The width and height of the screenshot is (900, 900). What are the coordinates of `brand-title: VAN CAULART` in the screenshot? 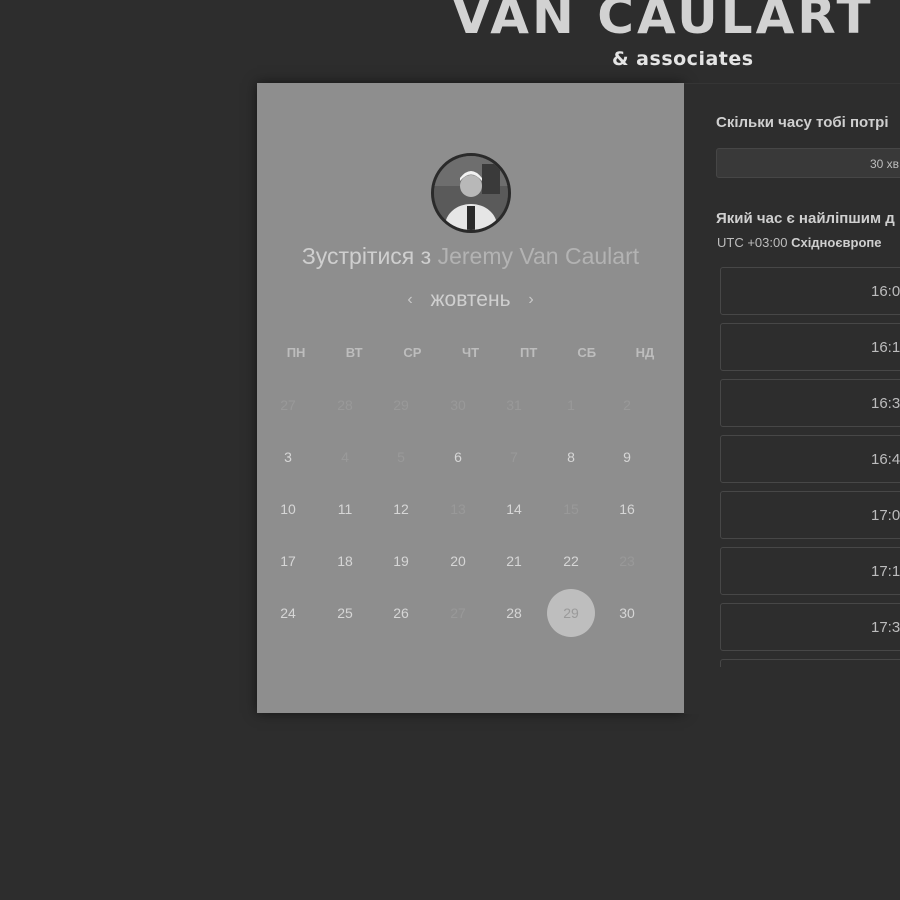 It's located at (663, 22).